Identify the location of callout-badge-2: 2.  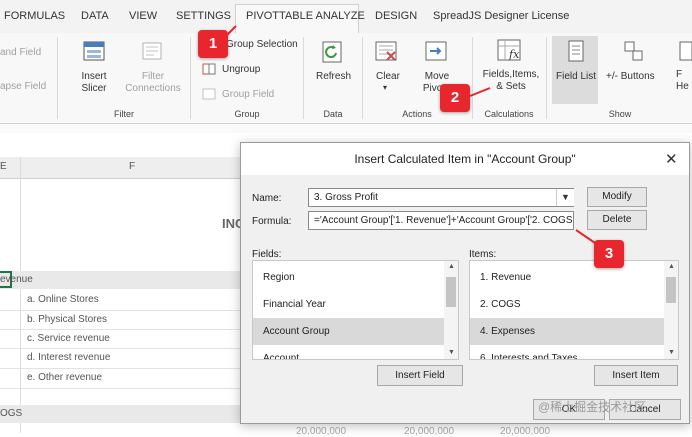
(455, 98).